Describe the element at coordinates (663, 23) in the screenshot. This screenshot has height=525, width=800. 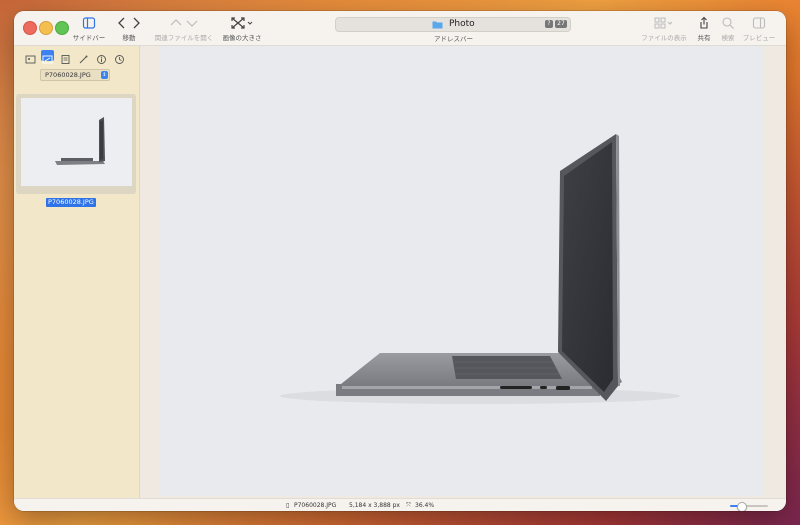
I see `grid-icon` at that location.